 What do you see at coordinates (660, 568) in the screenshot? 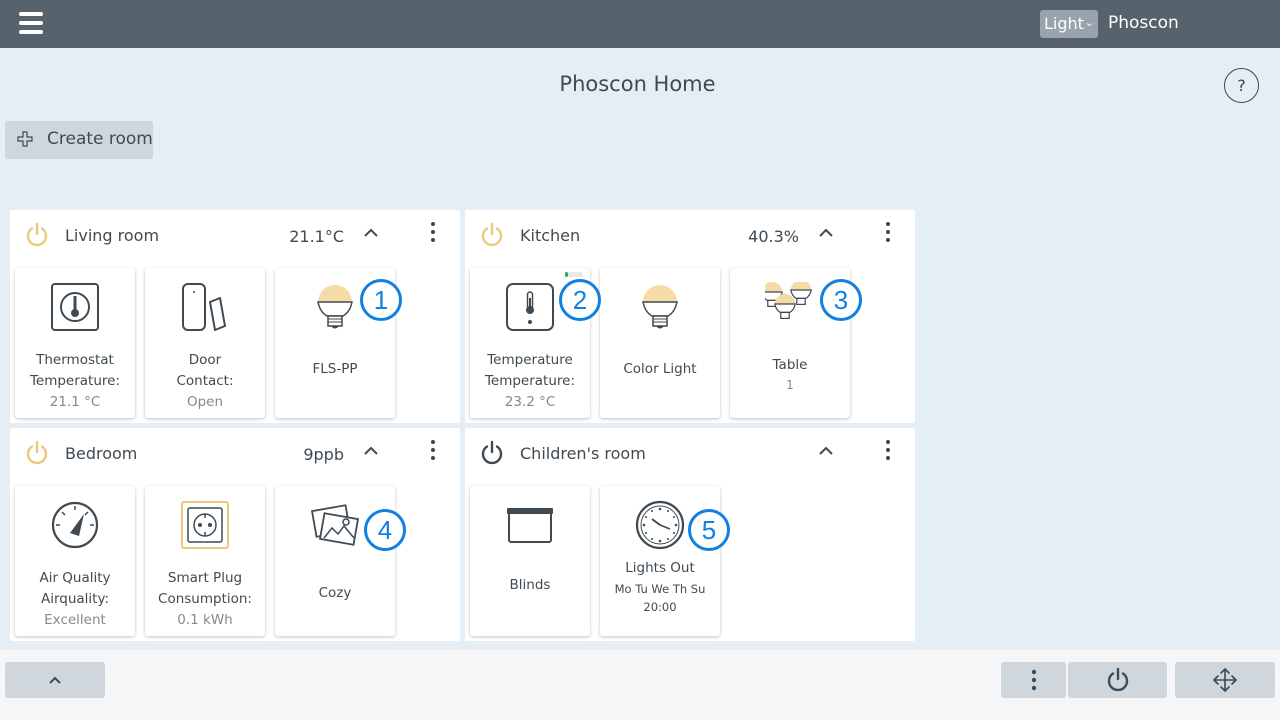
I see `tile-name: Lights Out` at bounding box center [660, 568].